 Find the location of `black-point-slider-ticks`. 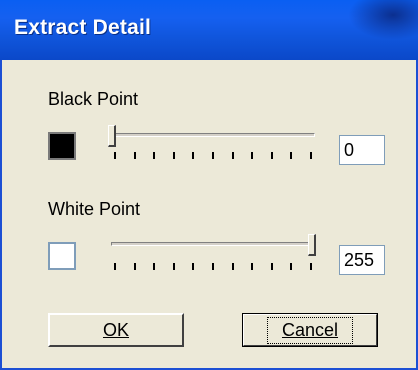

black-point-slider-ticks is located at coordinates (214, 156).